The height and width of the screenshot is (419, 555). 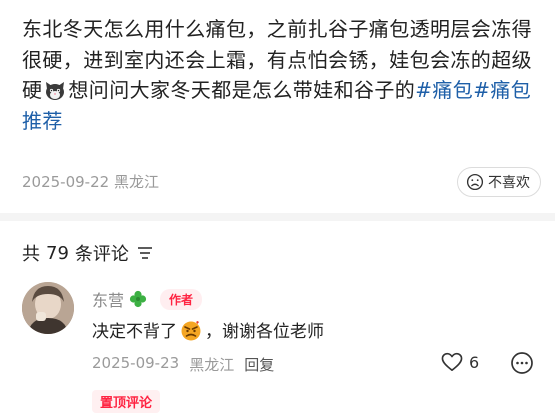 I want to click on cat-face-emoji-icon, so click(x=55, y=90).